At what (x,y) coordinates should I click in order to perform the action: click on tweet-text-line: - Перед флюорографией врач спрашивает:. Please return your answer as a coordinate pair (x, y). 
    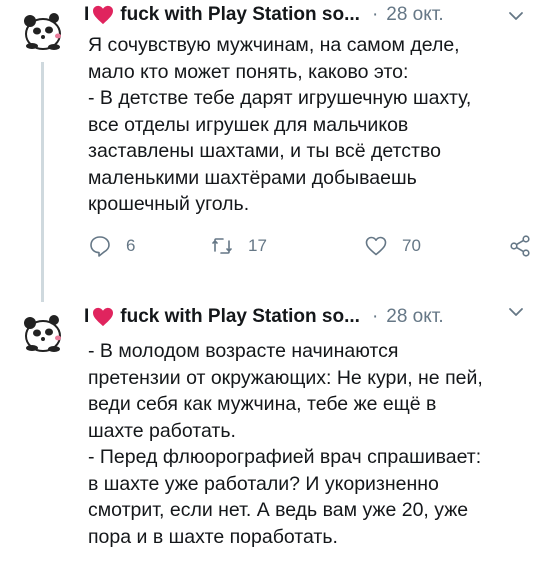
    Looking at the image, I should click on (285, 457).